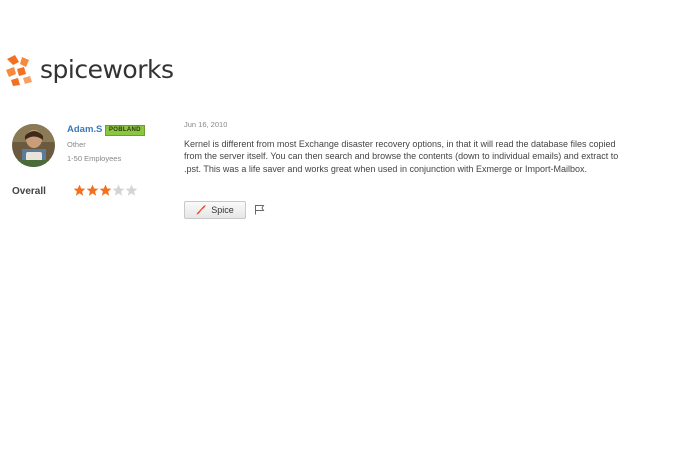 Image resolution: width=700 pixels, height=455 pixels. What do you see at coordinates (29, 191) in the screenshot?
I see `overall-rating-label: Overall` at bounding box center [29, 191].